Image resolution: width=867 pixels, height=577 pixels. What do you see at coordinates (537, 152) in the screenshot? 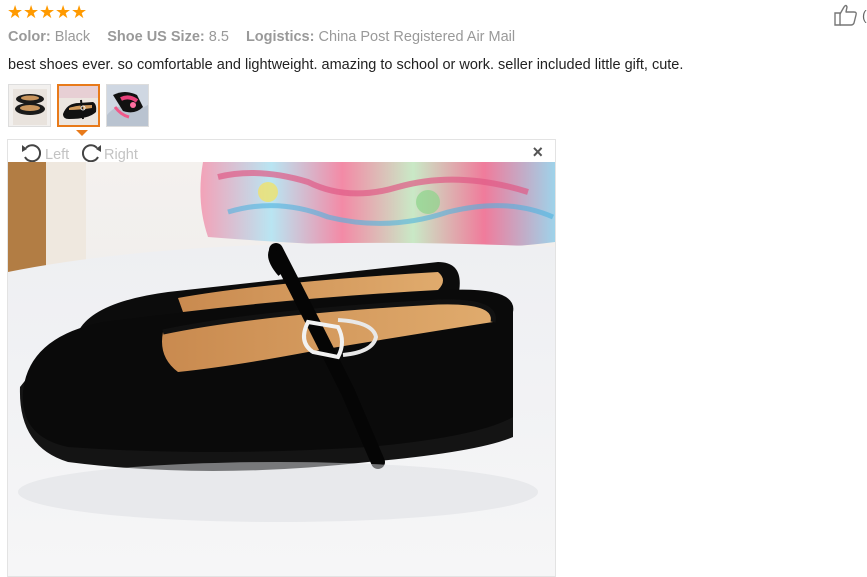
I see `close-icon: ×` at bounding box center [537, 152].